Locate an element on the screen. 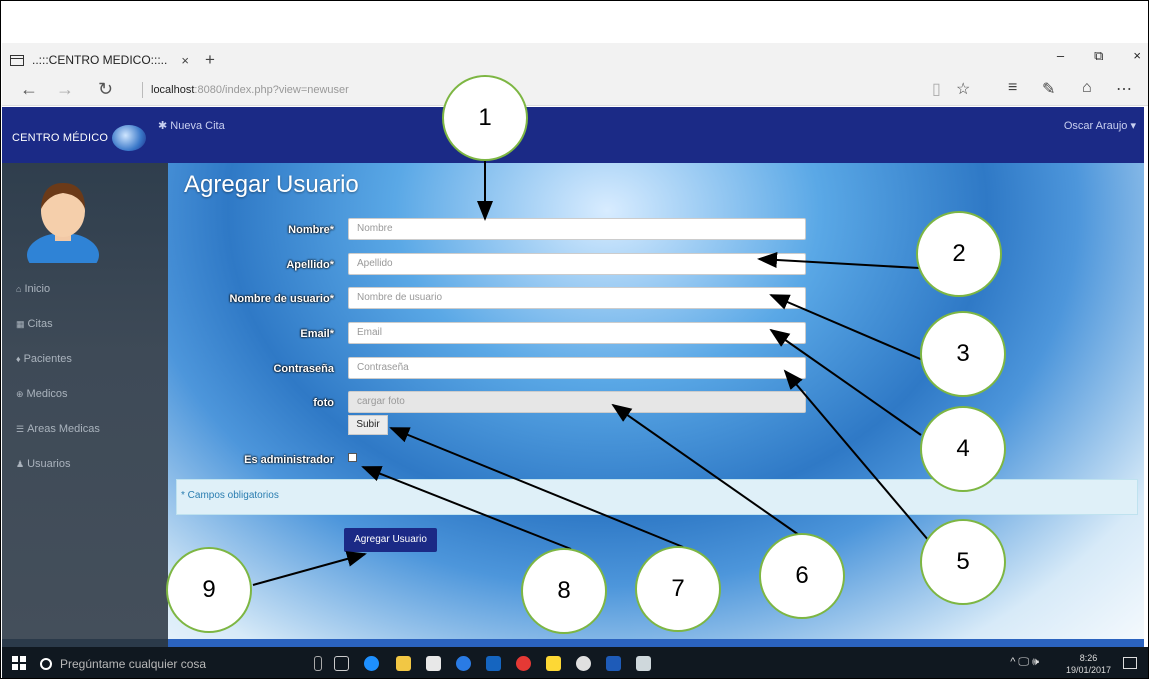 This screenshot has width=1149, height=679. sidebar-item-label: Inicio is located at coordinates (37, 289).